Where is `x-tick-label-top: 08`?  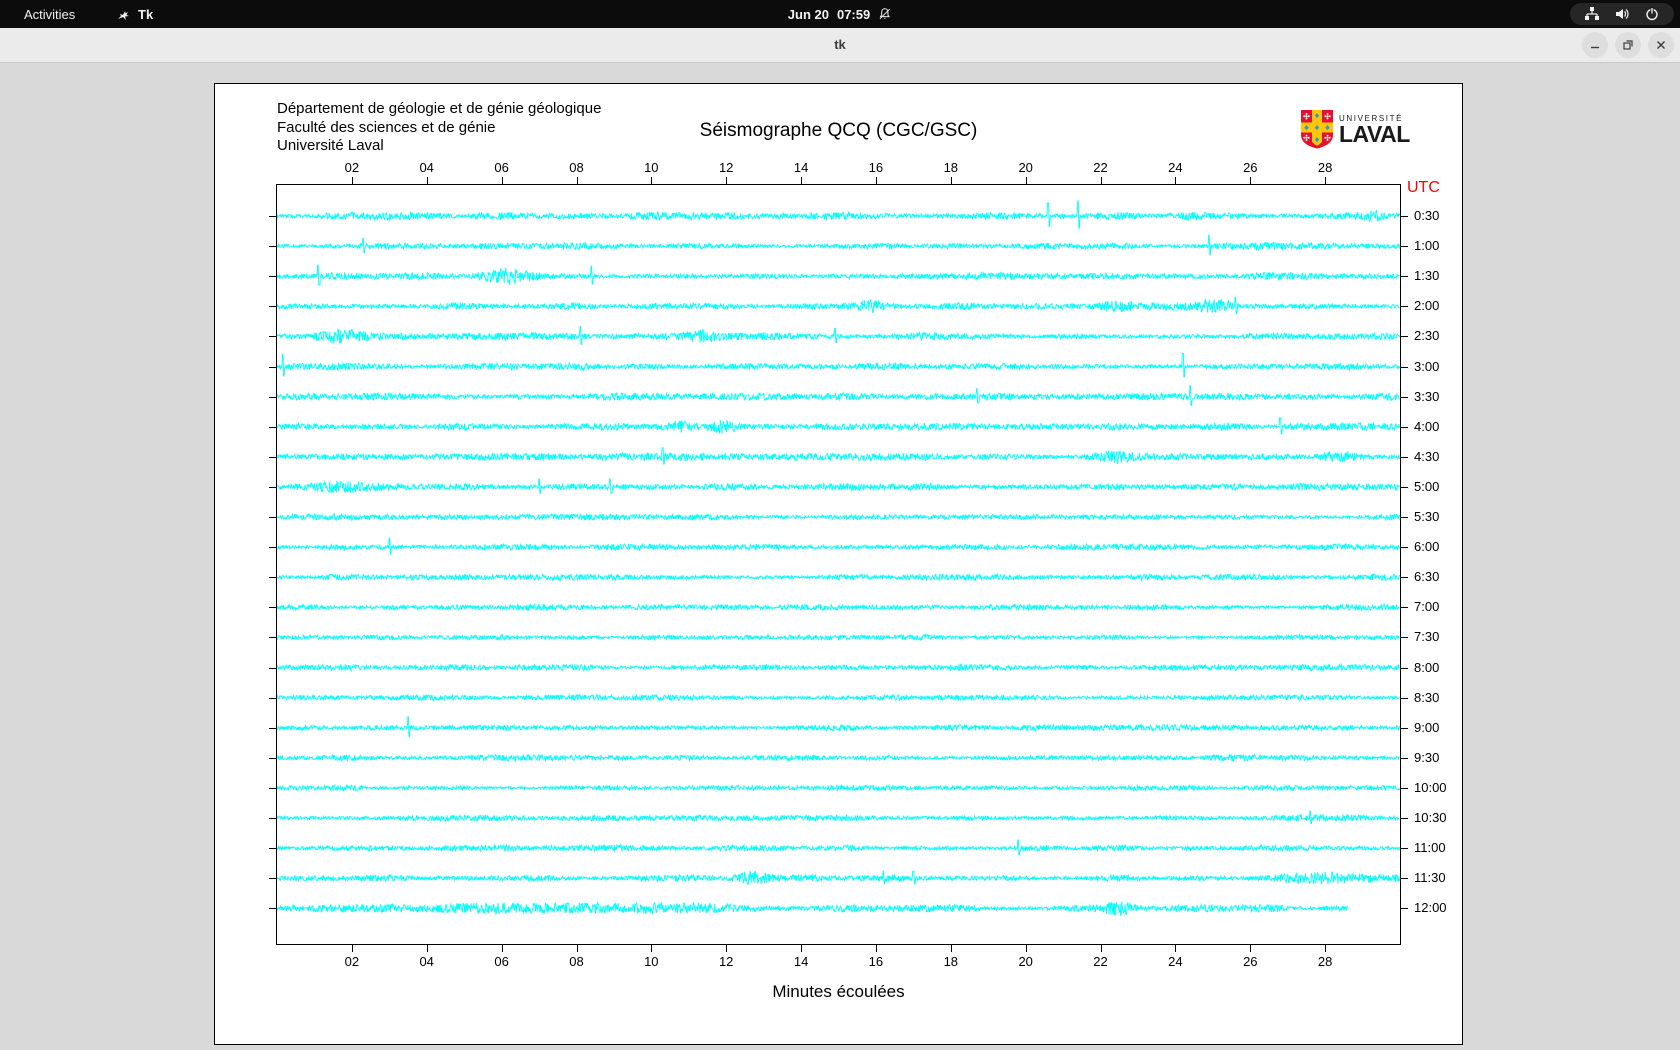
x-tick-label-top: 08 is located at coordinates (576, 167).